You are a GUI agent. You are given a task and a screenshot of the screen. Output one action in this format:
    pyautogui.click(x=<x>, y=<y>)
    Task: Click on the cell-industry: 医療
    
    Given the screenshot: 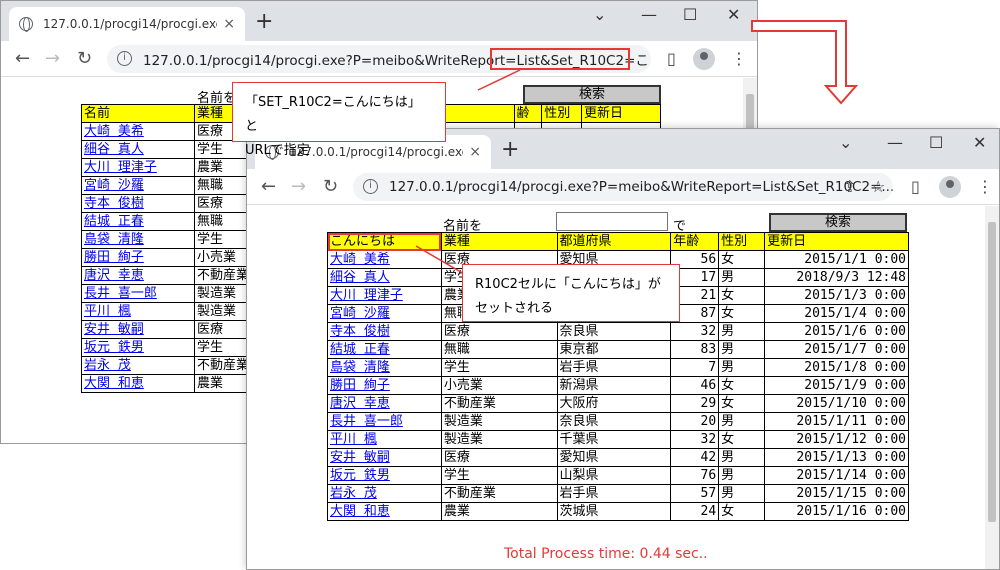 What is the action you would take?
    pyautogui.click(x=222, y=203)
    